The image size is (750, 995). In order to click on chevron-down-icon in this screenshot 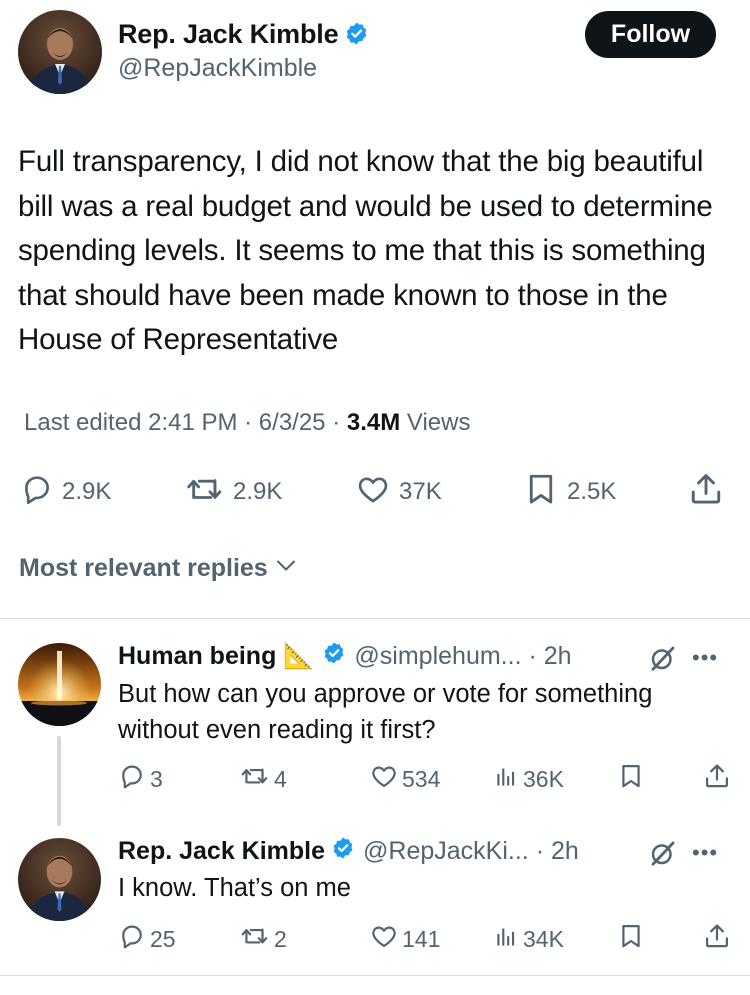, I will do `click(283, 568)`.